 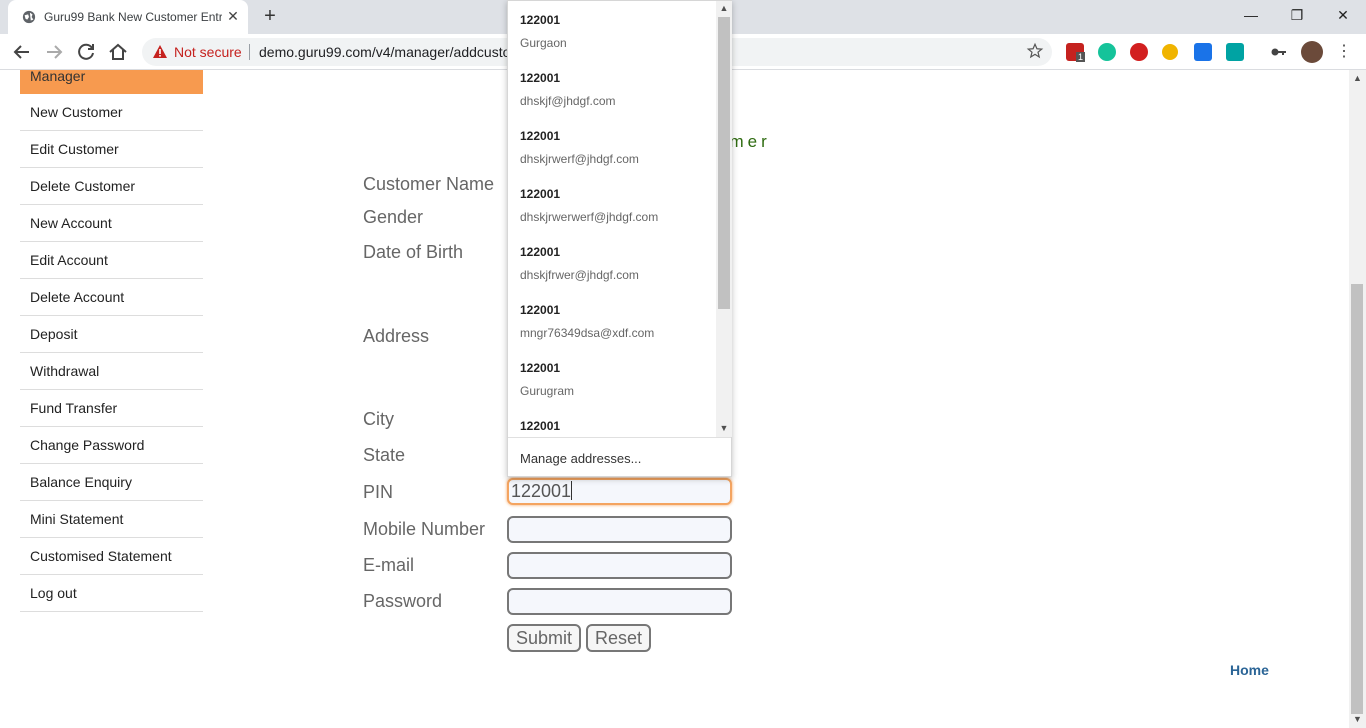 I want to click on back-arrow-icon, so click(x=22, y=52).